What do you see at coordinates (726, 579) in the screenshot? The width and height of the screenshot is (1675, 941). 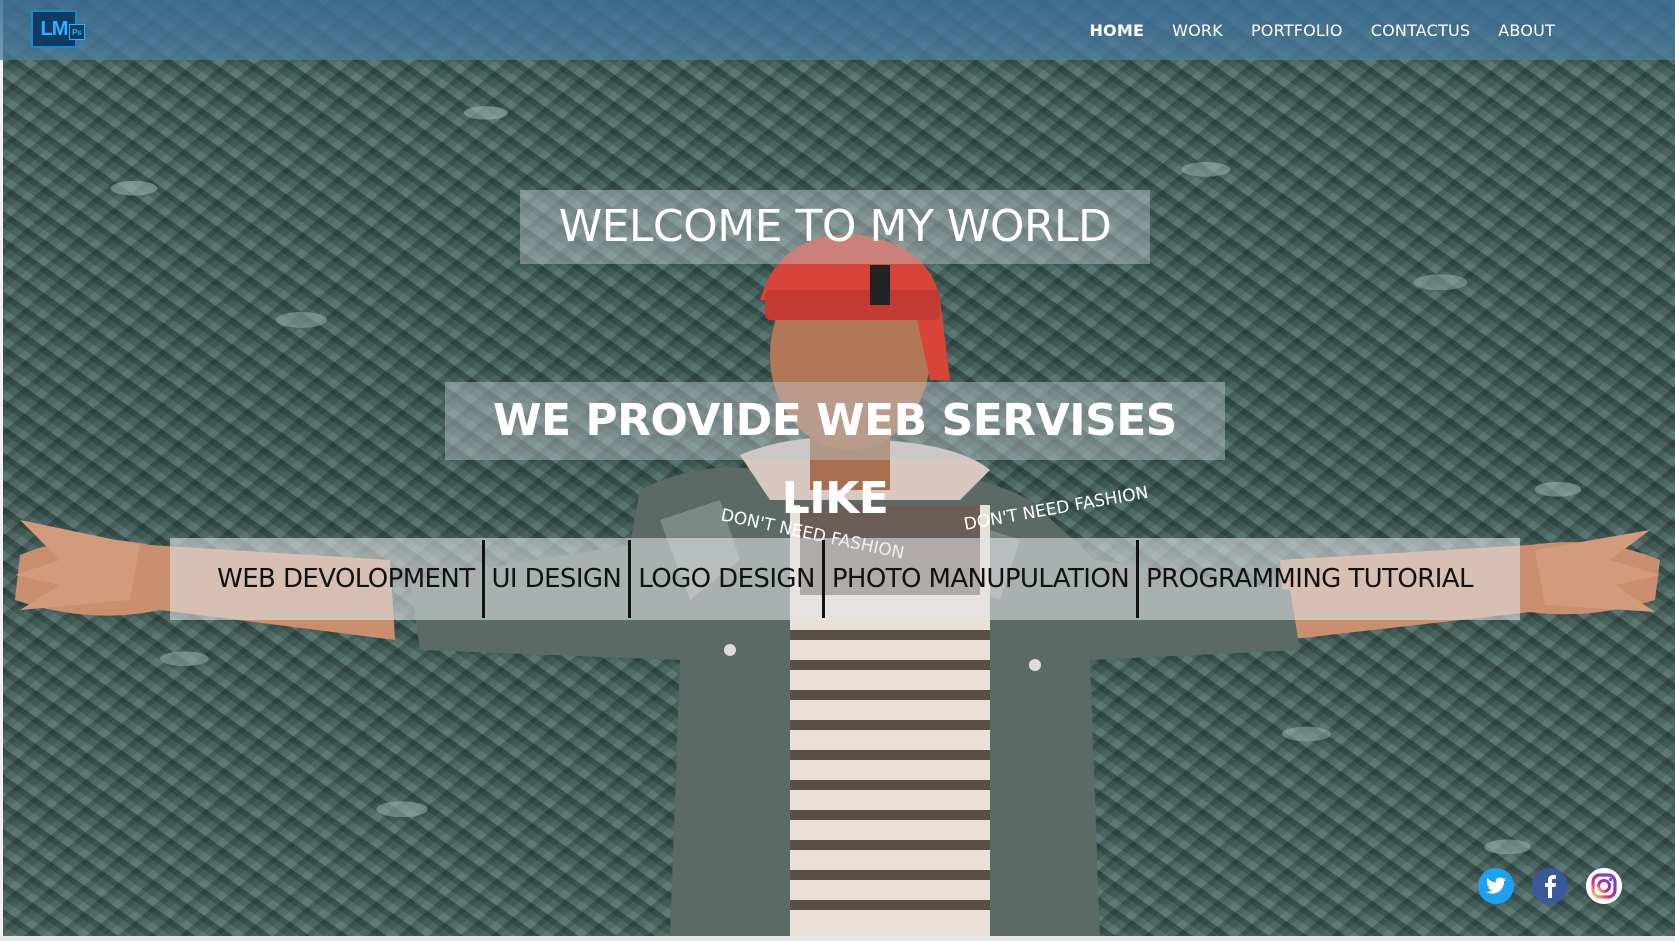 I see `service-logo-design: LOGO DESIGN` at bounding box center [726, 579].